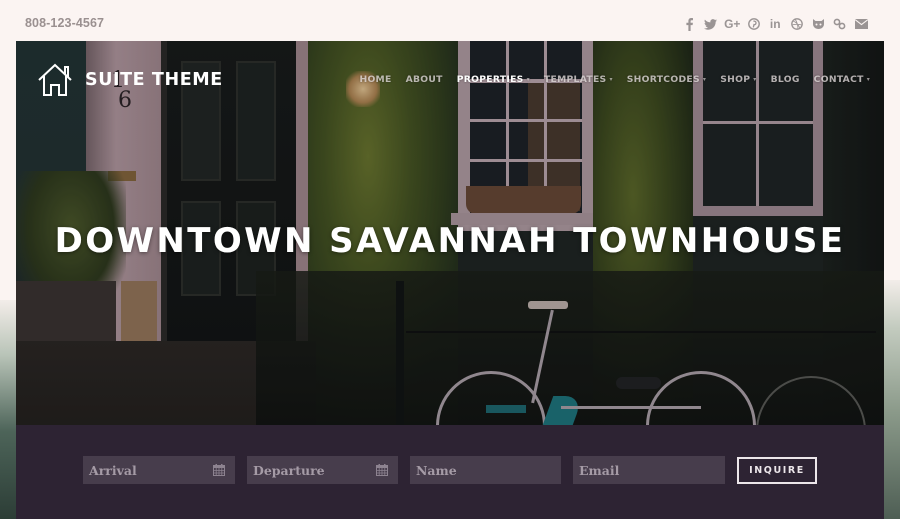 Image resolution: width=900 pixels, height=519 pixels. What do you see at coordinates (711, 24) in the screenshot?
I see `twitter-icon` at bounding box center [711, 24].